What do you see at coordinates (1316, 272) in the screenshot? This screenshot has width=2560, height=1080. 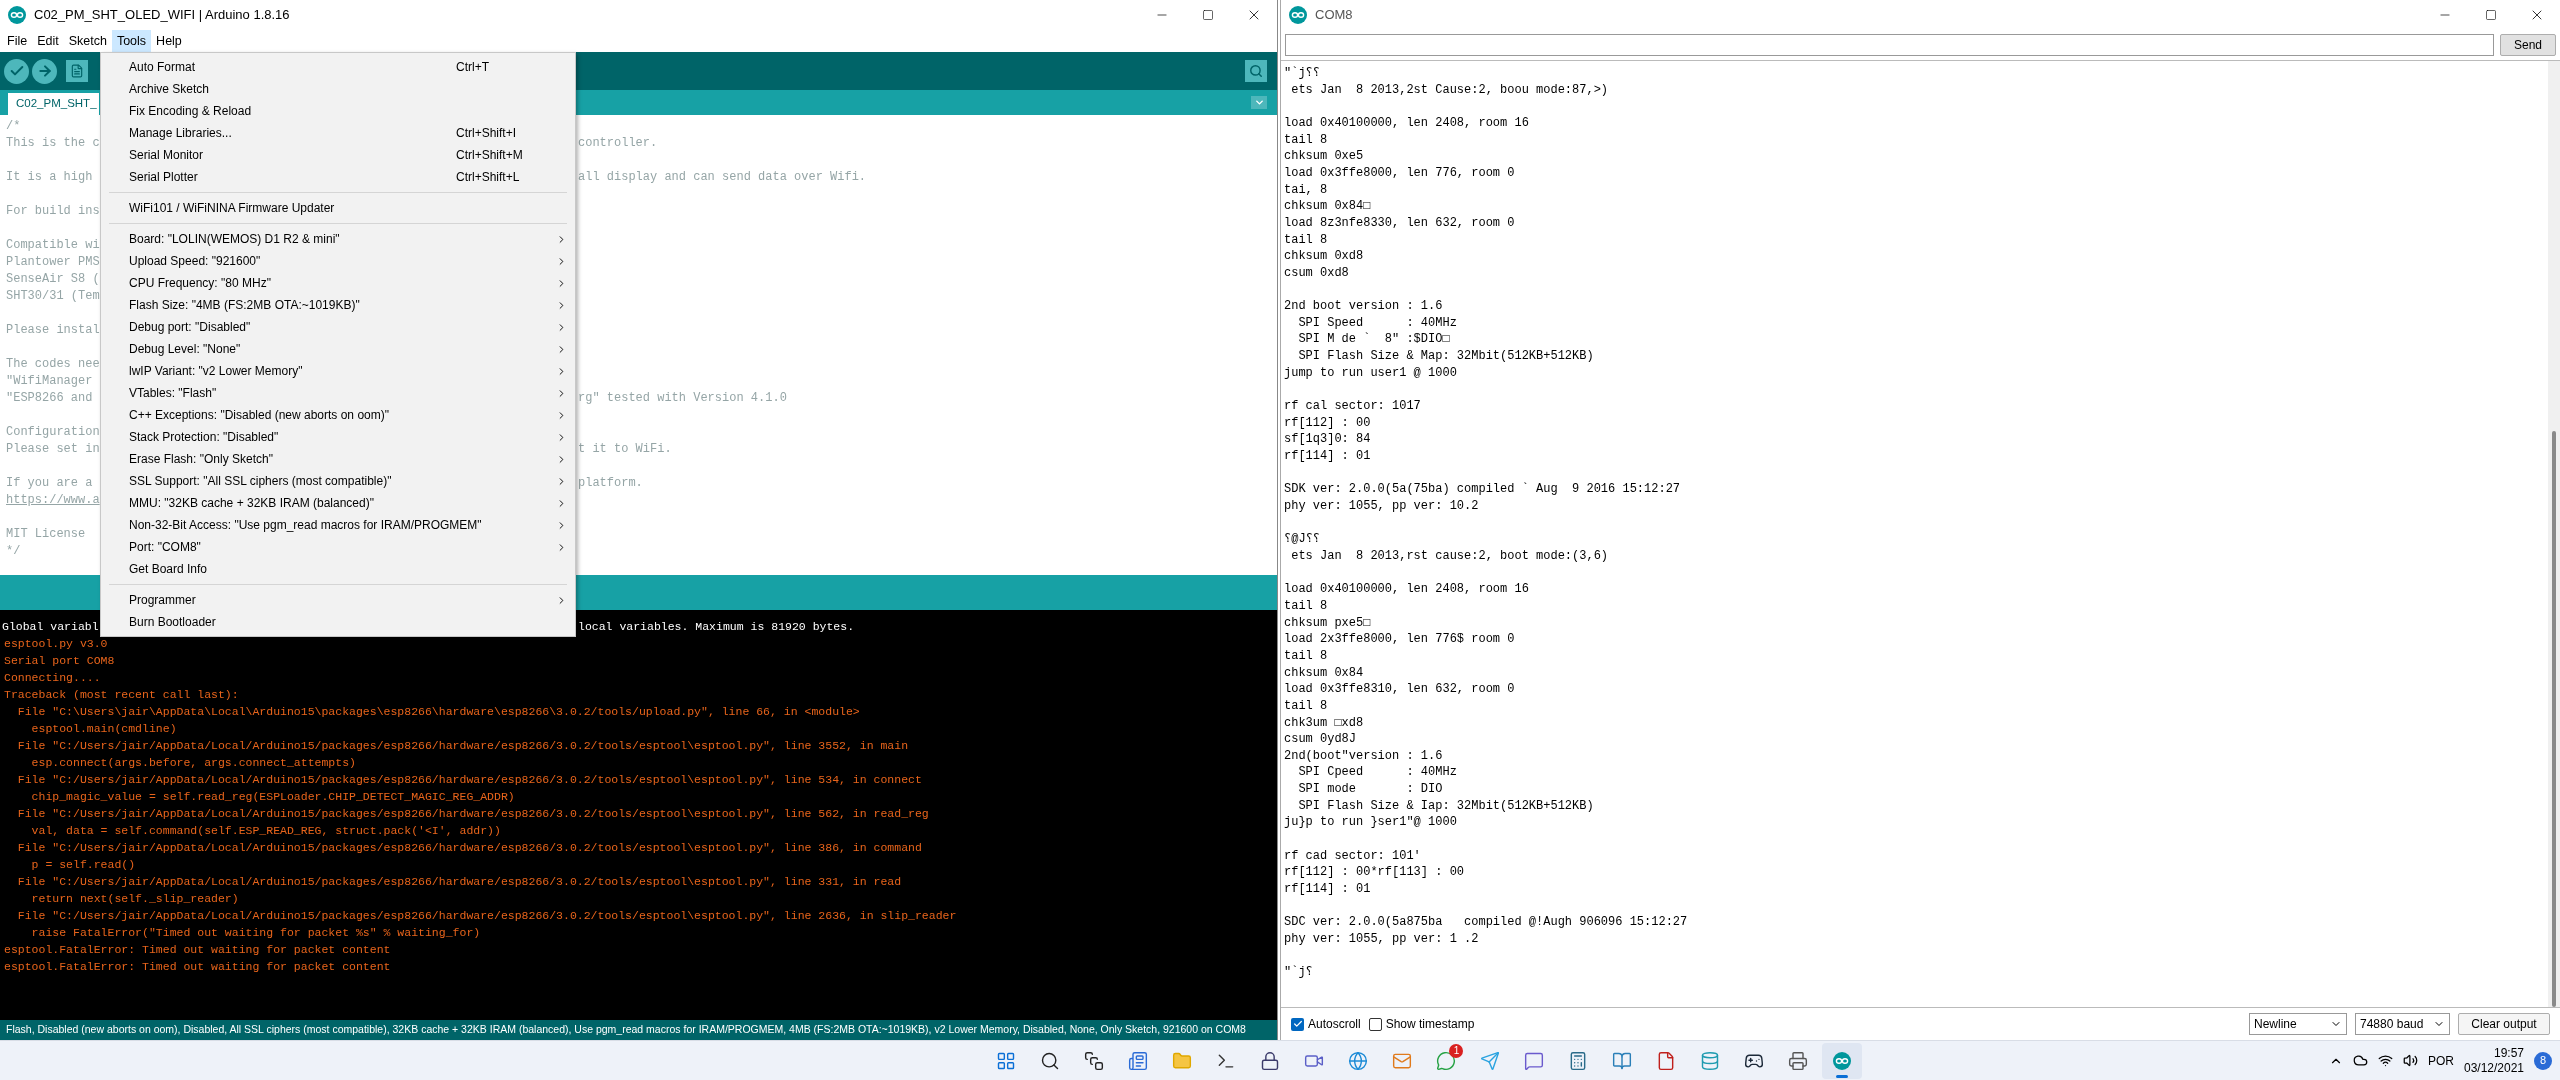 I see `output-line: csum 0xd8` at bounding box center [1316, 272].